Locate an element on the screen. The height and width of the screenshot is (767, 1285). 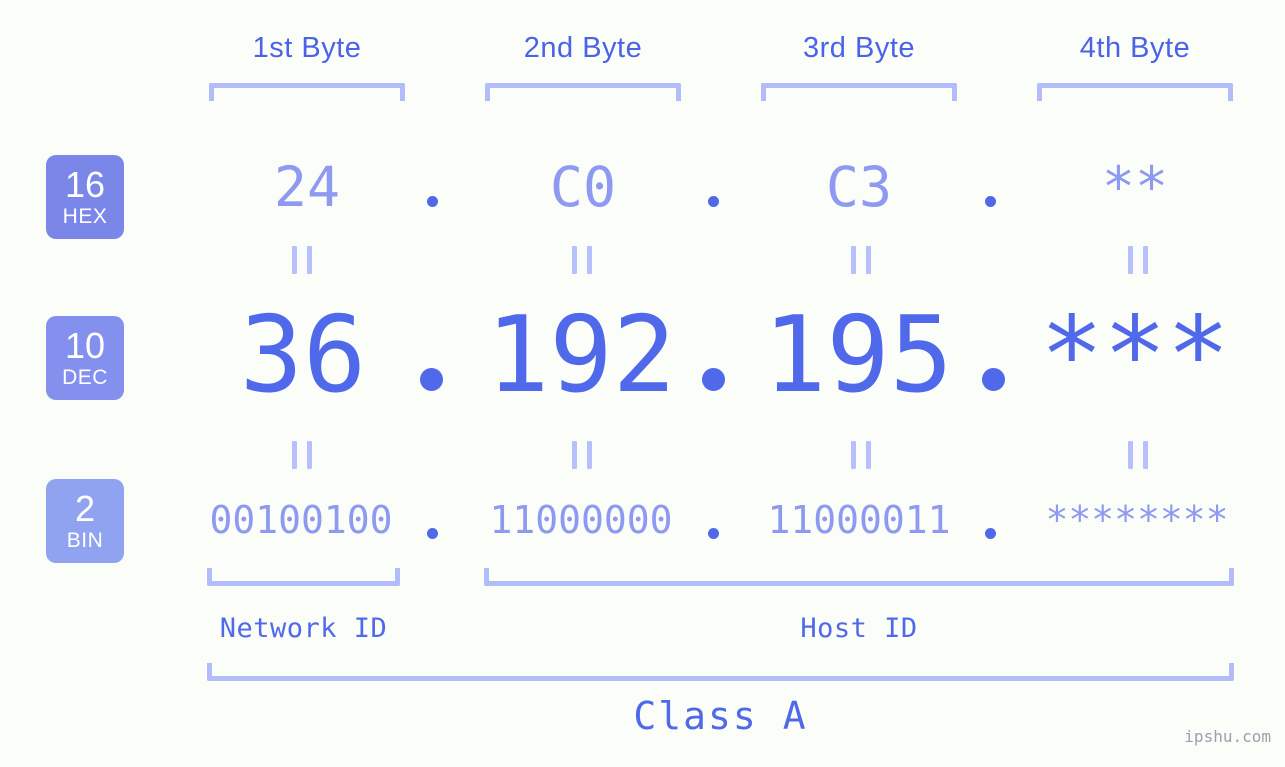
dec-octet-2: 192 is located at coordinates (581, 355).